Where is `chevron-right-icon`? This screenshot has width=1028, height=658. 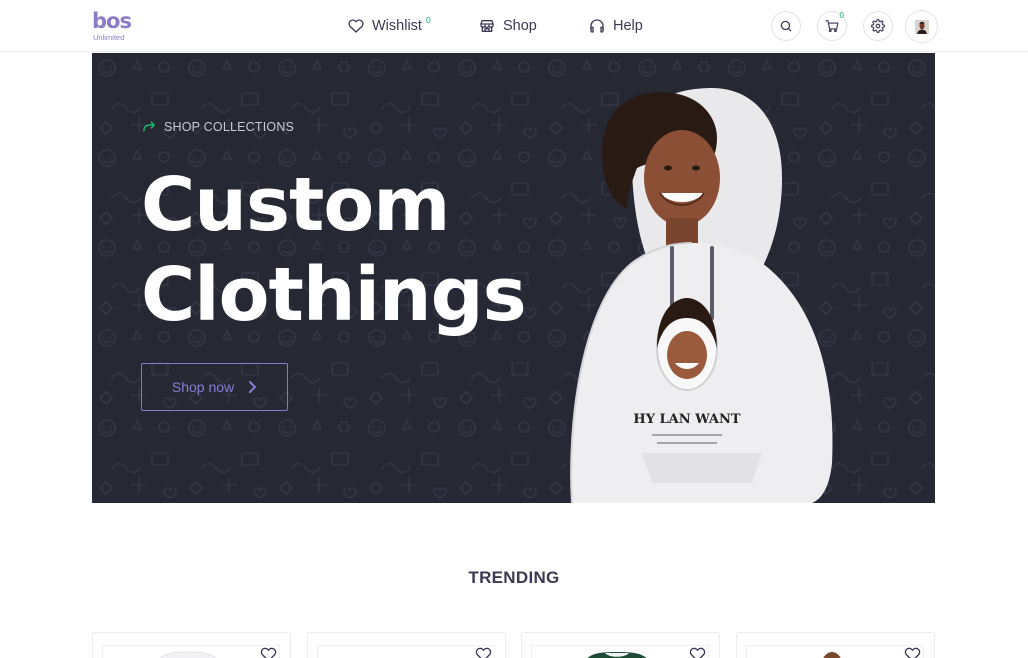
chevron-right-icon is located at coordinates (253, 387).